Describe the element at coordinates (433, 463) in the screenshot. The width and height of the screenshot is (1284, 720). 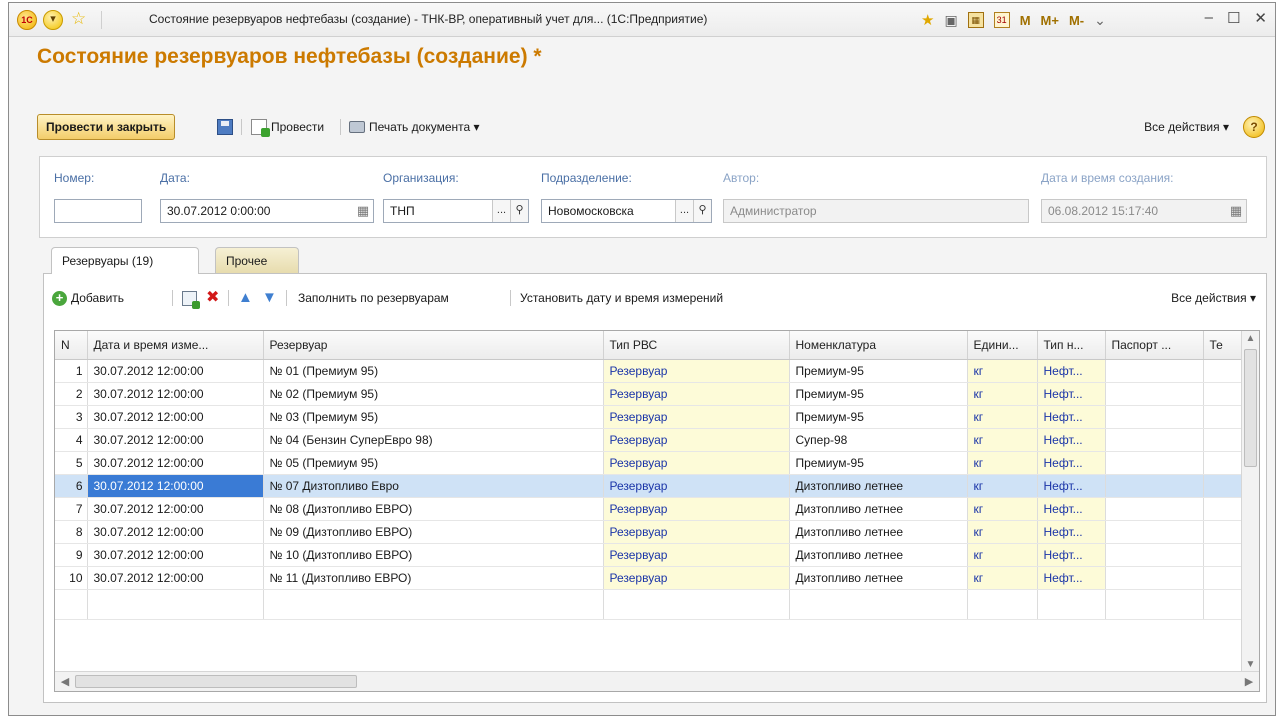
I see `cell-tank: № 05 (Премиум 95)` at that location.